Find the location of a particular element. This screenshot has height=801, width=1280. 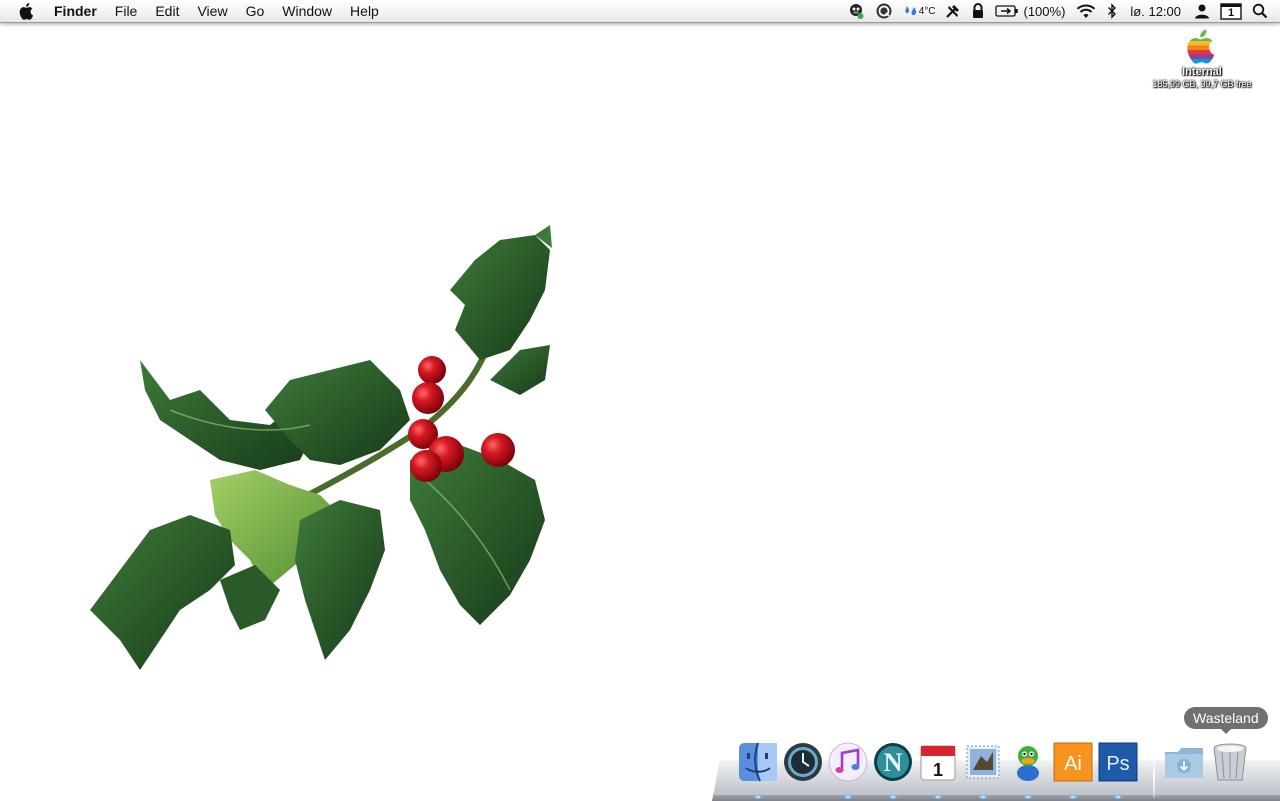

time-machine-icon is located at coordinates (803, 762).